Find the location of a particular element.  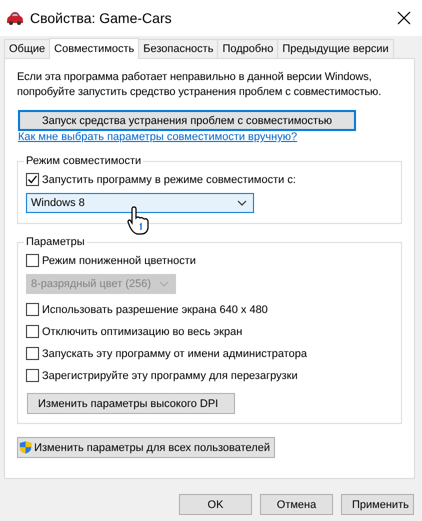

checkbox-label: Использовать разрешение экрана 640 x 480 is located at coordinates (155, 310).